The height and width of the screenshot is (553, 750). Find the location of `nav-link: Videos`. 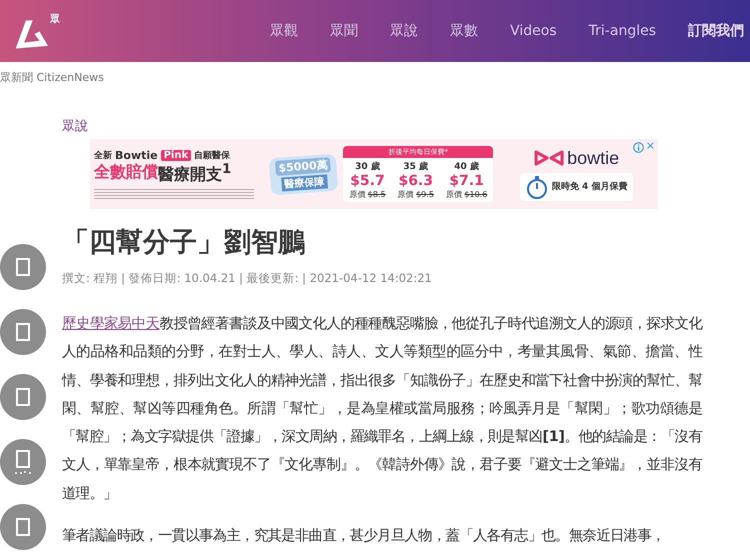

nav-link: Videos is located at coordinates (533, 31).